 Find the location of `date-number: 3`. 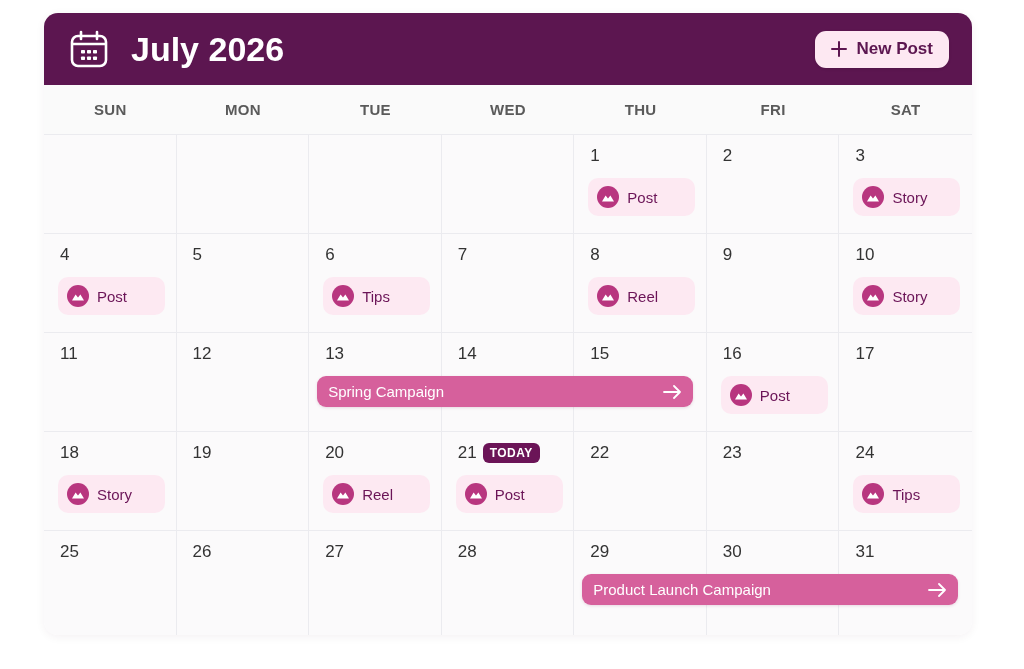

date-number: 3 is located at coordinates (860, 156).